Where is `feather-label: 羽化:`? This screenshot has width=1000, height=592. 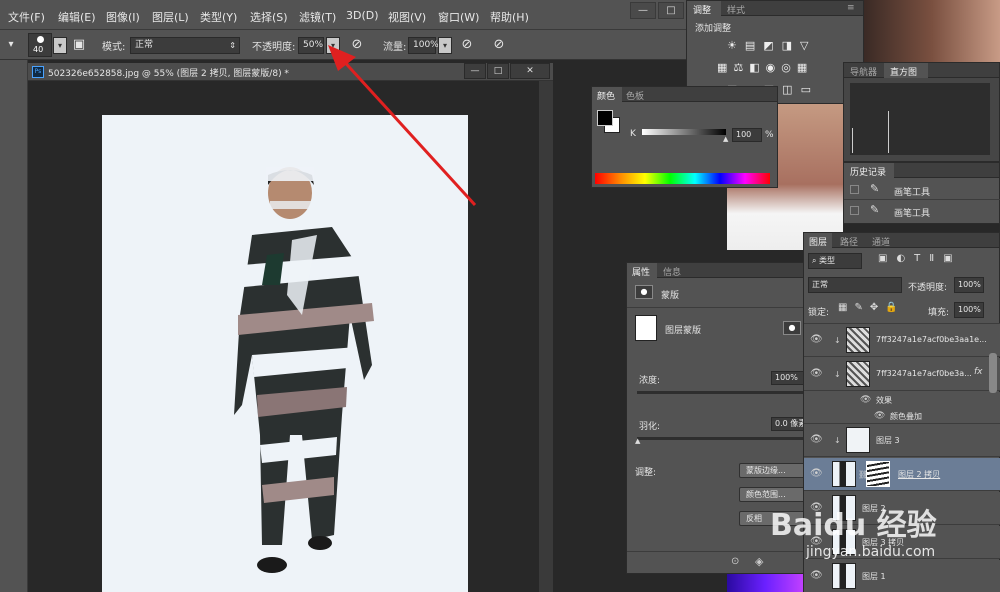
feather-label: 羽化: is located at coordinates (650, 427).